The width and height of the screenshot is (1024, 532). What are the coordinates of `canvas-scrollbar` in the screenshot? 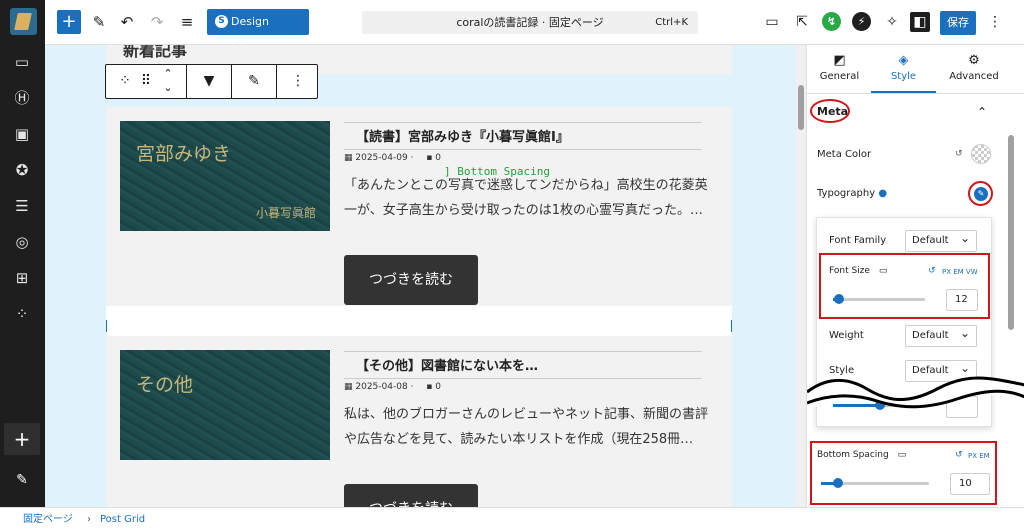 It's located at (801, 276).